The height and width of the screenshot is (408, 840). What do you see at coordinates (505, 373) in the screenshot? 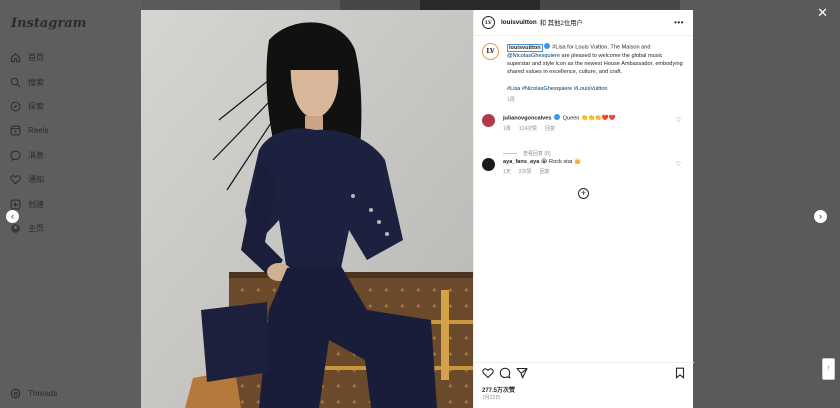
I see `comment-icon` at bounding box center [505, 373].